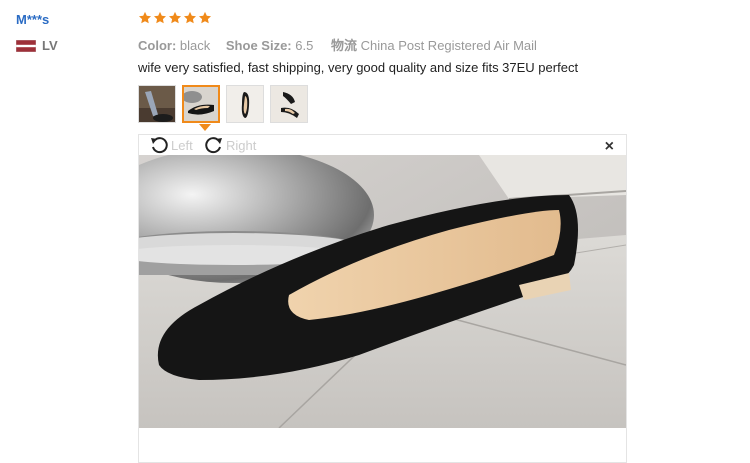  Describe the element at coordinates (157, 45) in the screenshot. I see `color-label: Color:` at that location.